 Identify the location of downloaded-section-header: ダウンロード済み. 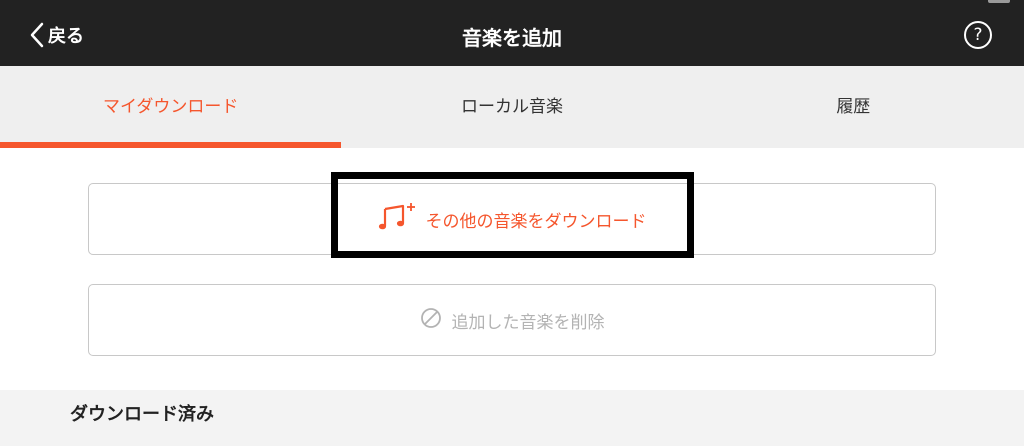
(512, 418).